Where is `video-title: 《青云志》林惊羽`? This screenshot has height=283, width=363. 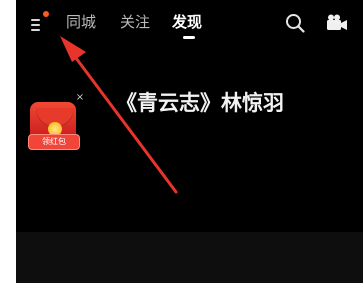 video-title: 《青云志》林惊羽 is located at coordinates (200, 103).